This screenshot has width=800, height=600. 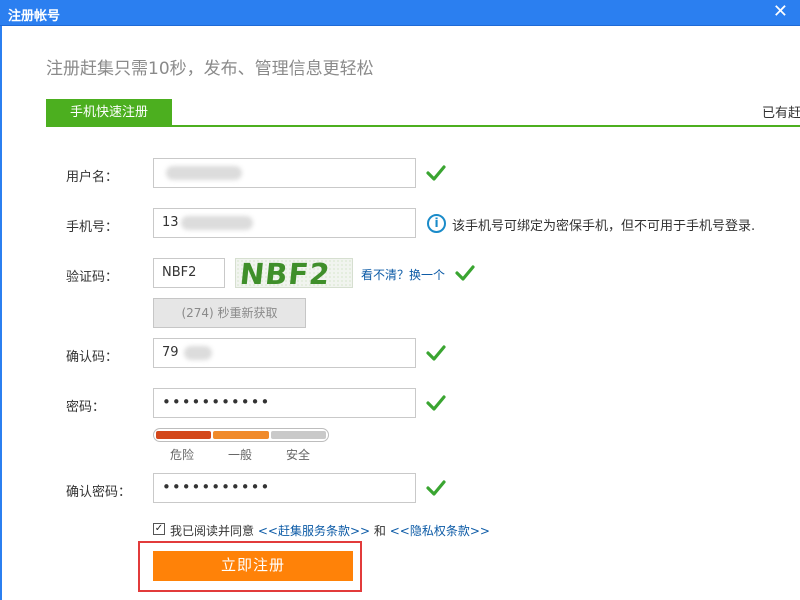 What do you see at coordinates (403, 274) in the screenshot?
I see `captcha-refresh-link: 看不清？换一个` at bounding box center [403, 274].